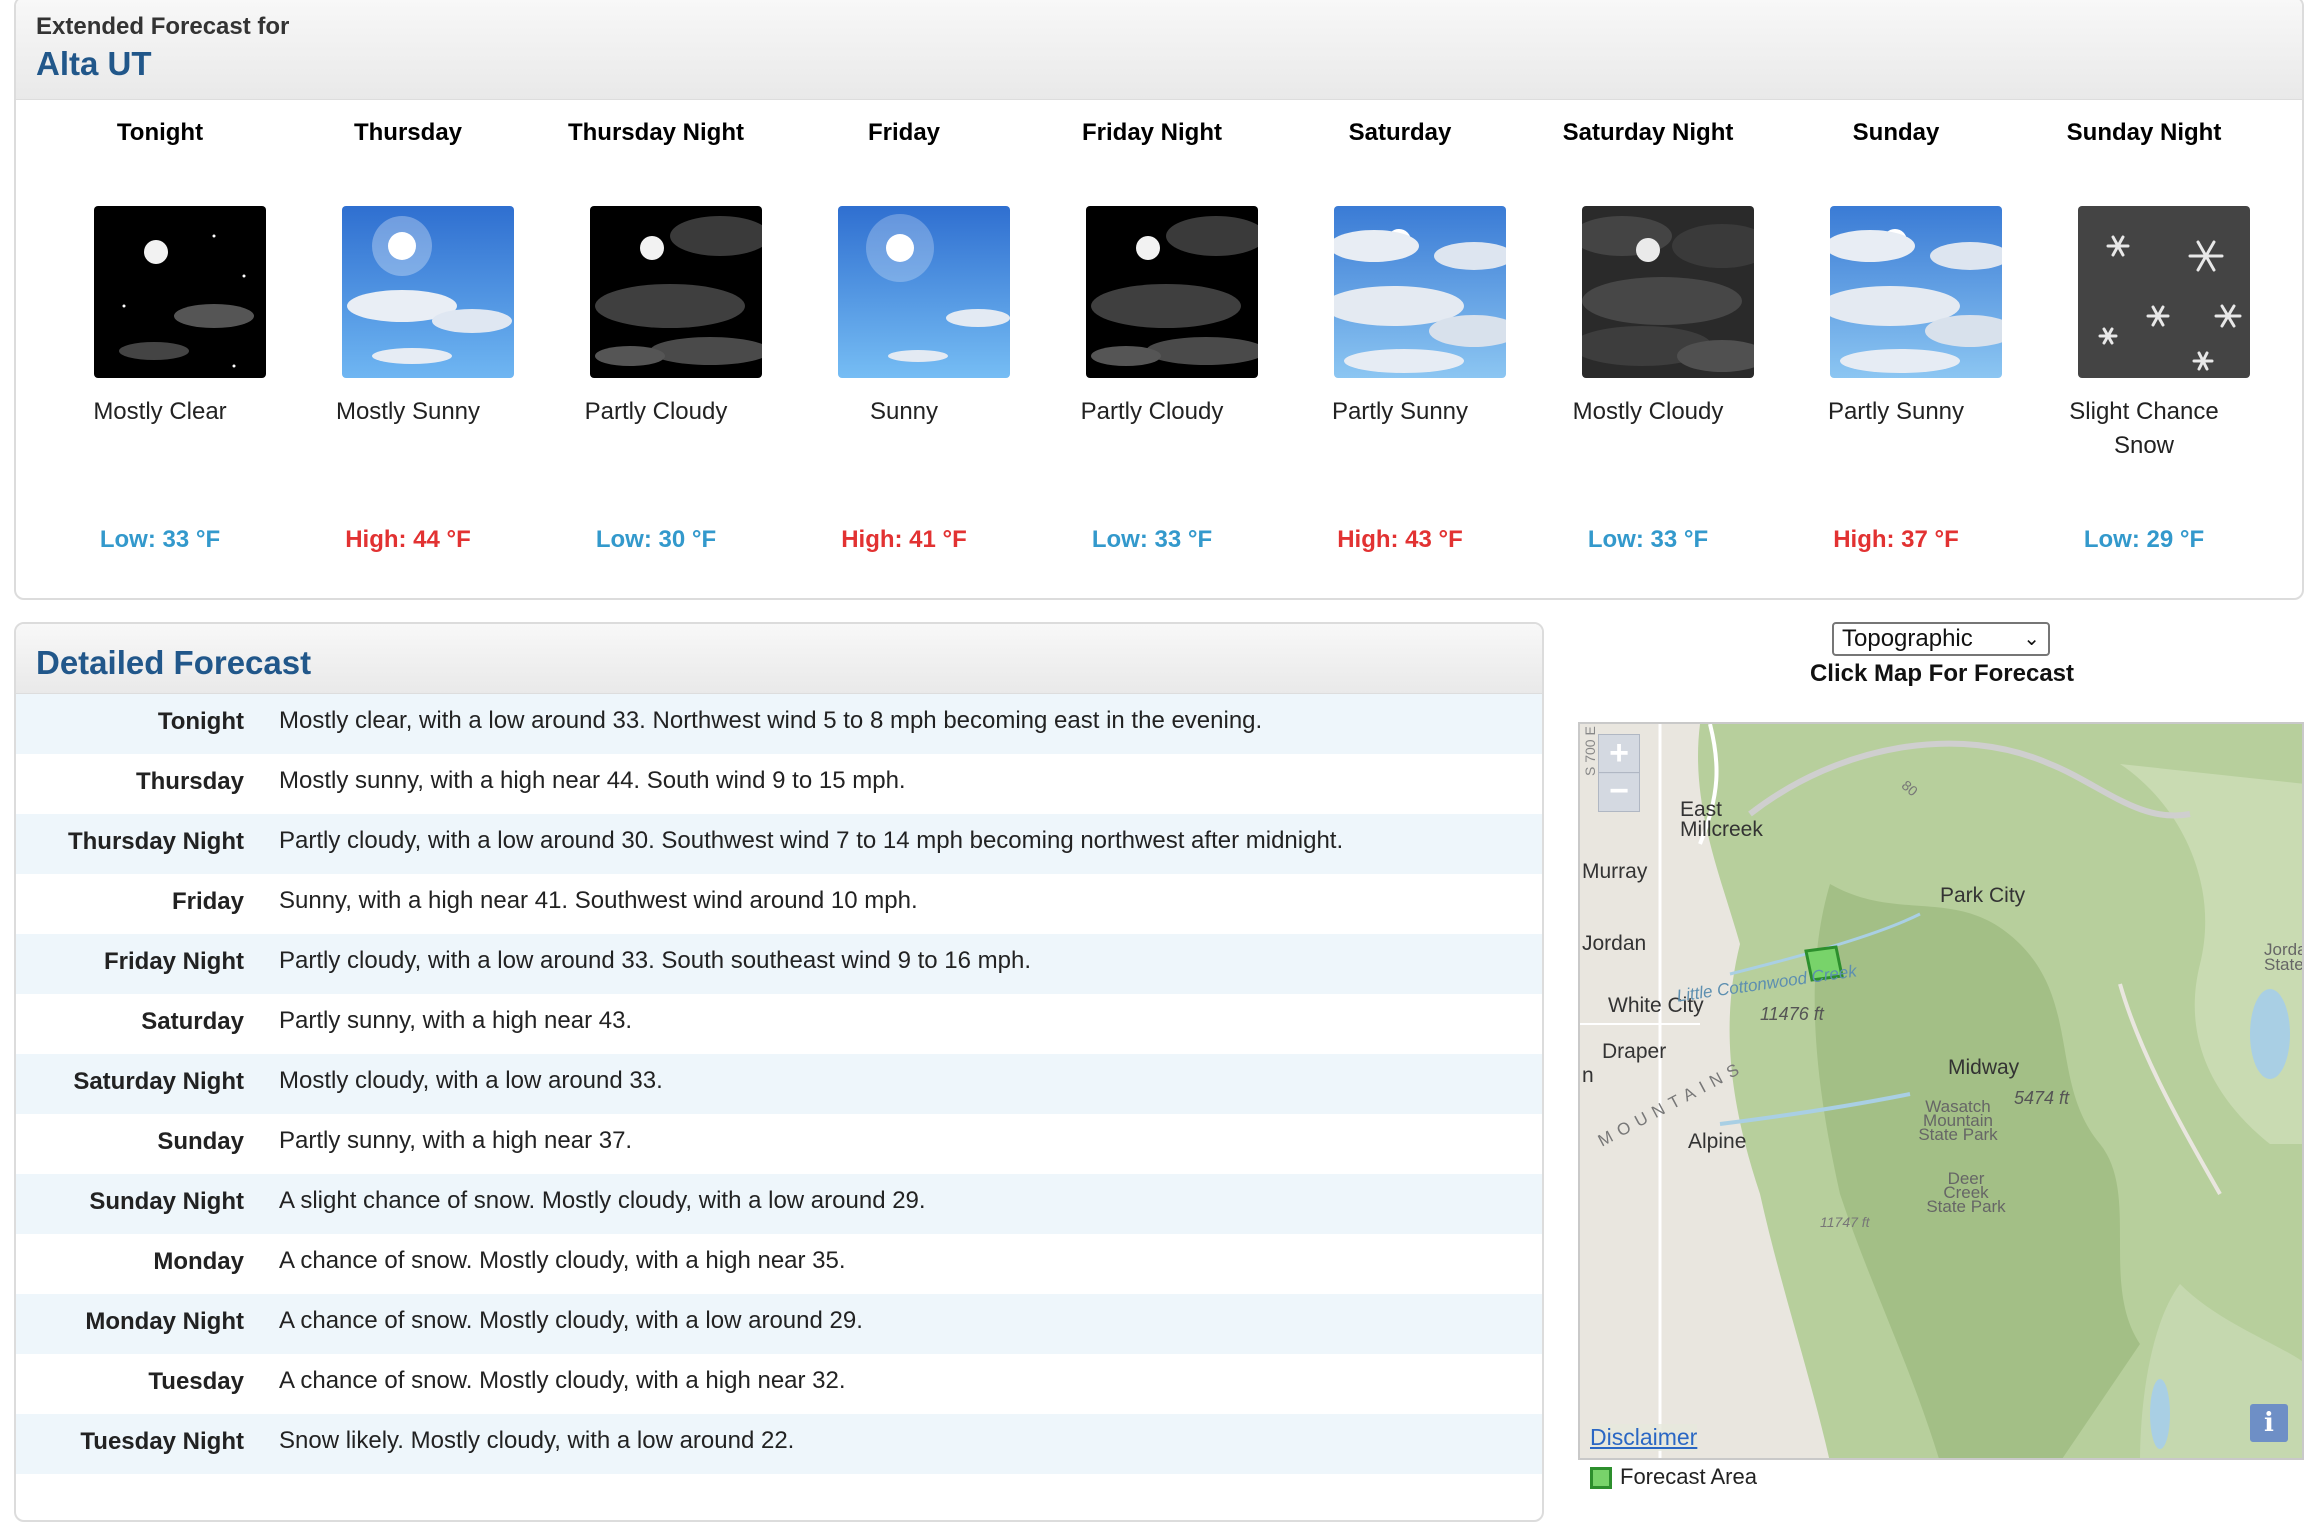 Image resolution: width=2310 pixels, height=1522 pixels. I want to click on detail-text: Partly sunny, with a high near 43., so click(456, 1020).